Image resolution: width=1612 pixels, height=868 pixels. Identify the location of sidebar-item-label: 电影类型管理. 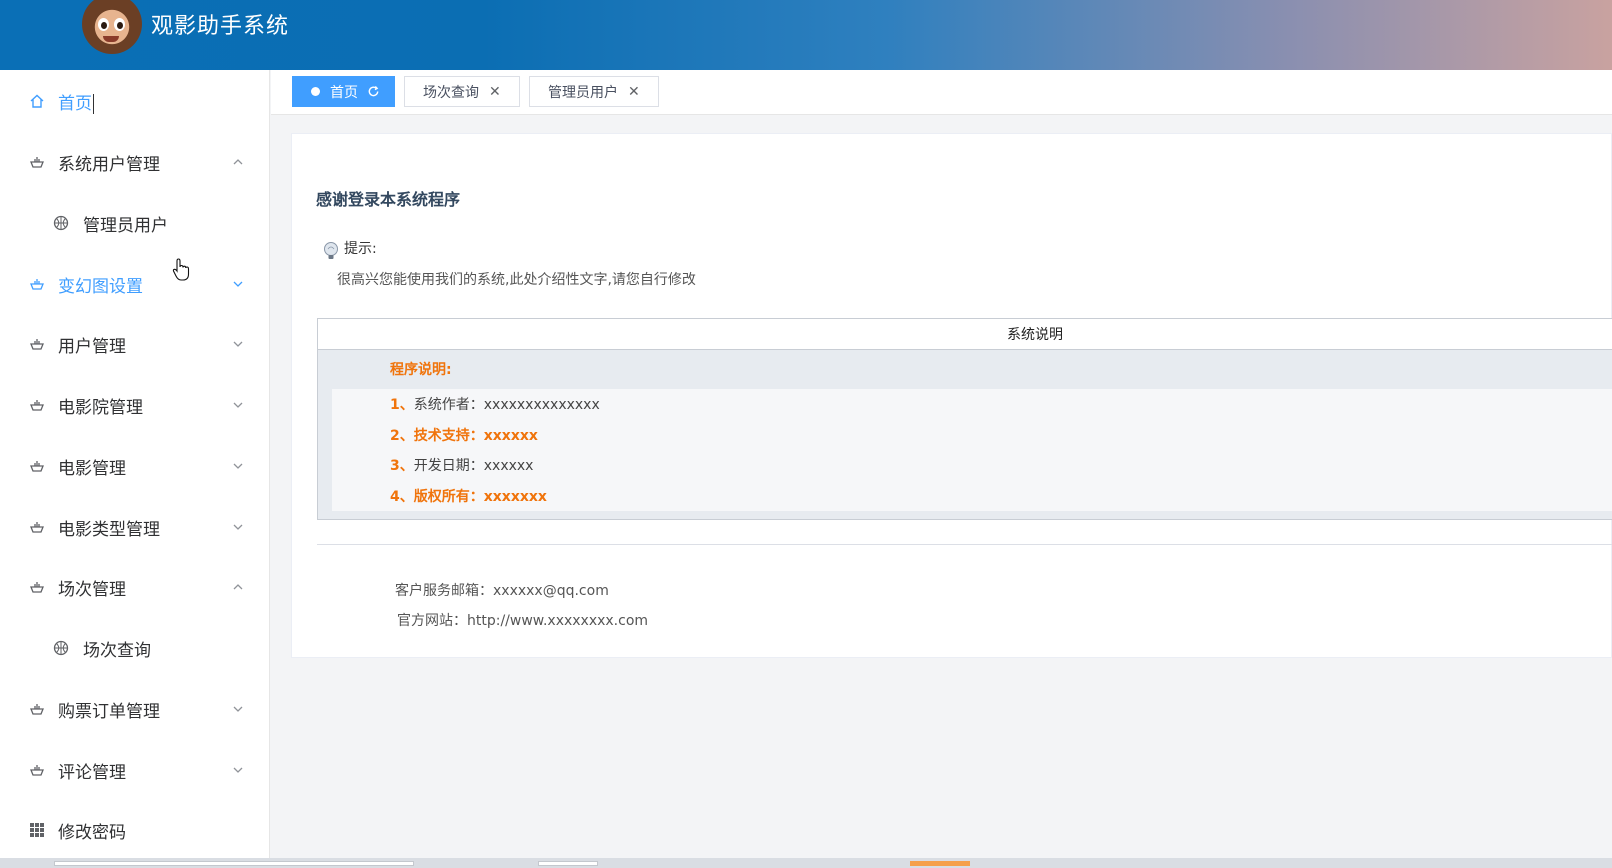
(109, 529).